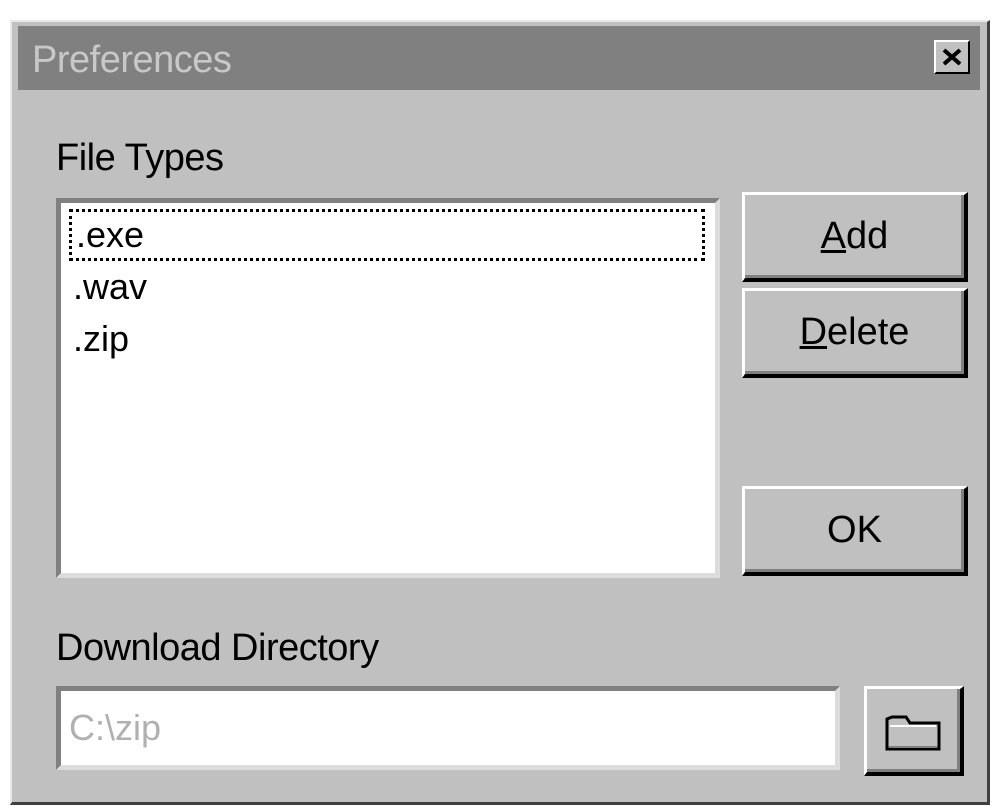 The image size is (1000, 807). What do you see at coordinates (499, 58) in the screenshot?
I see `title-bar: Preferences` at bounding box center [499, 58].